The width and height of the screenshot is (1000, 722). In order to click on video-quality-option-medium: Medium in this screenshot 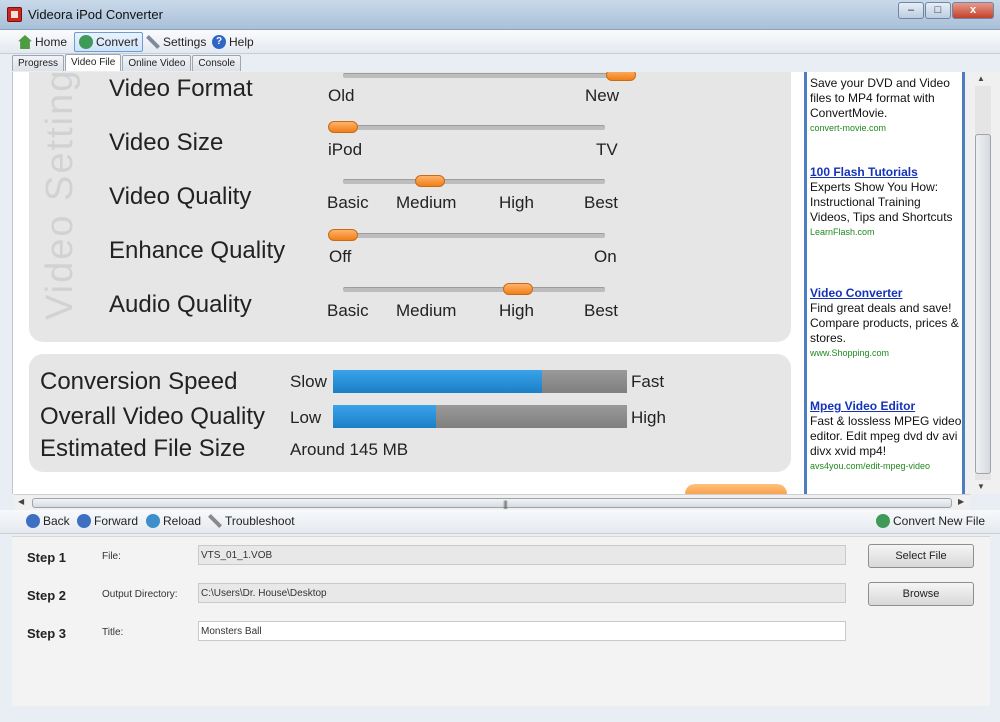, I will do `click(426, 202)`.